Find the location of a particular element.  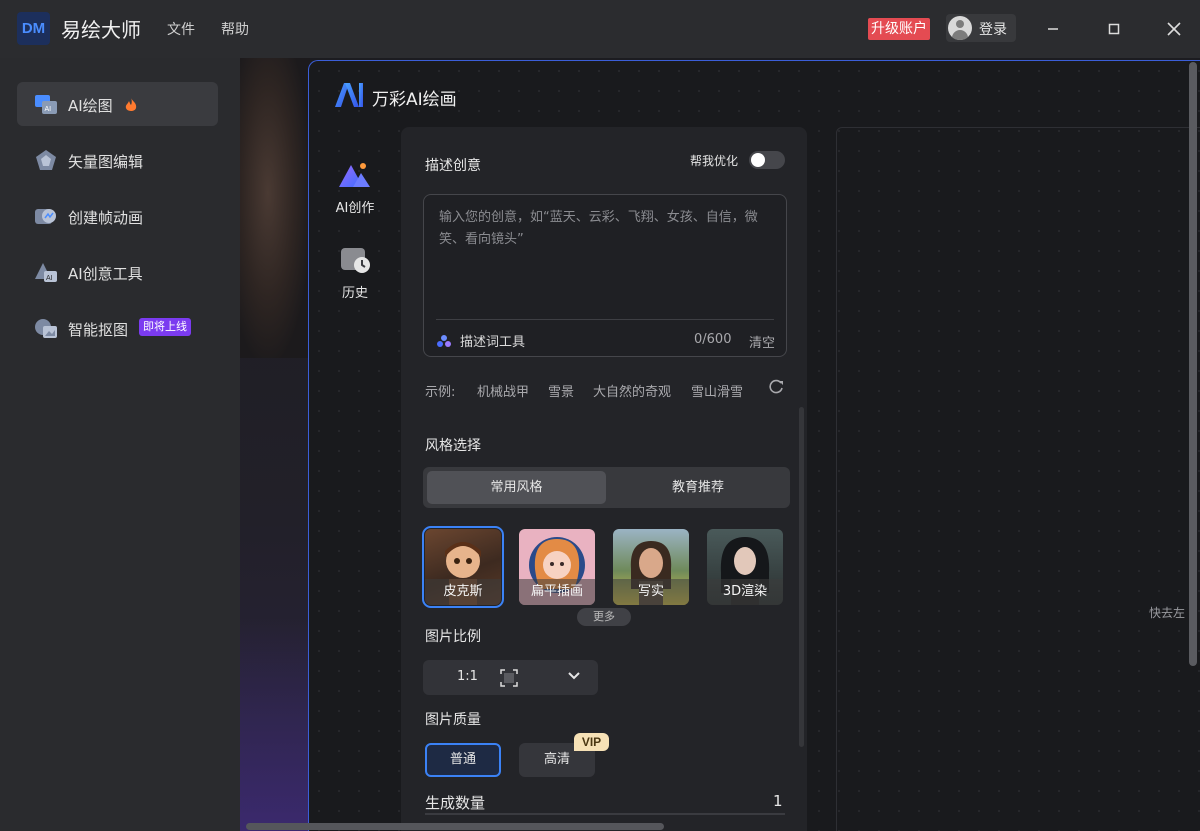

maximize-button is located at coordinates (1114, 29).